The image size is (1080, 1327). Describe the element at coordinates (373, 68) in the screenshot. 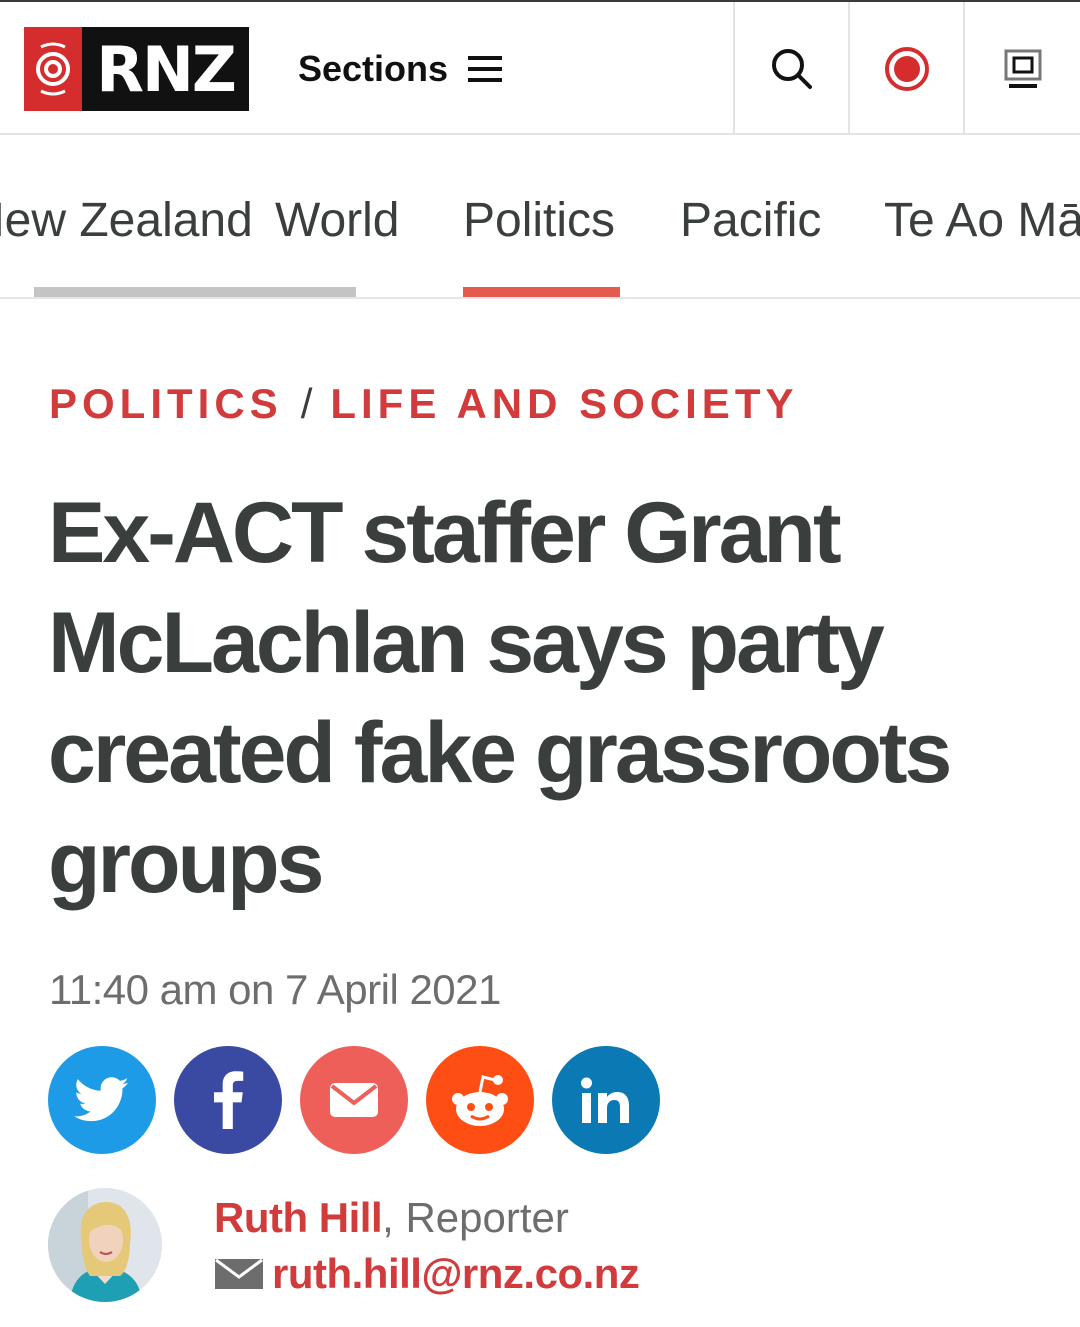

I see `sections-label: Sections` at that location.